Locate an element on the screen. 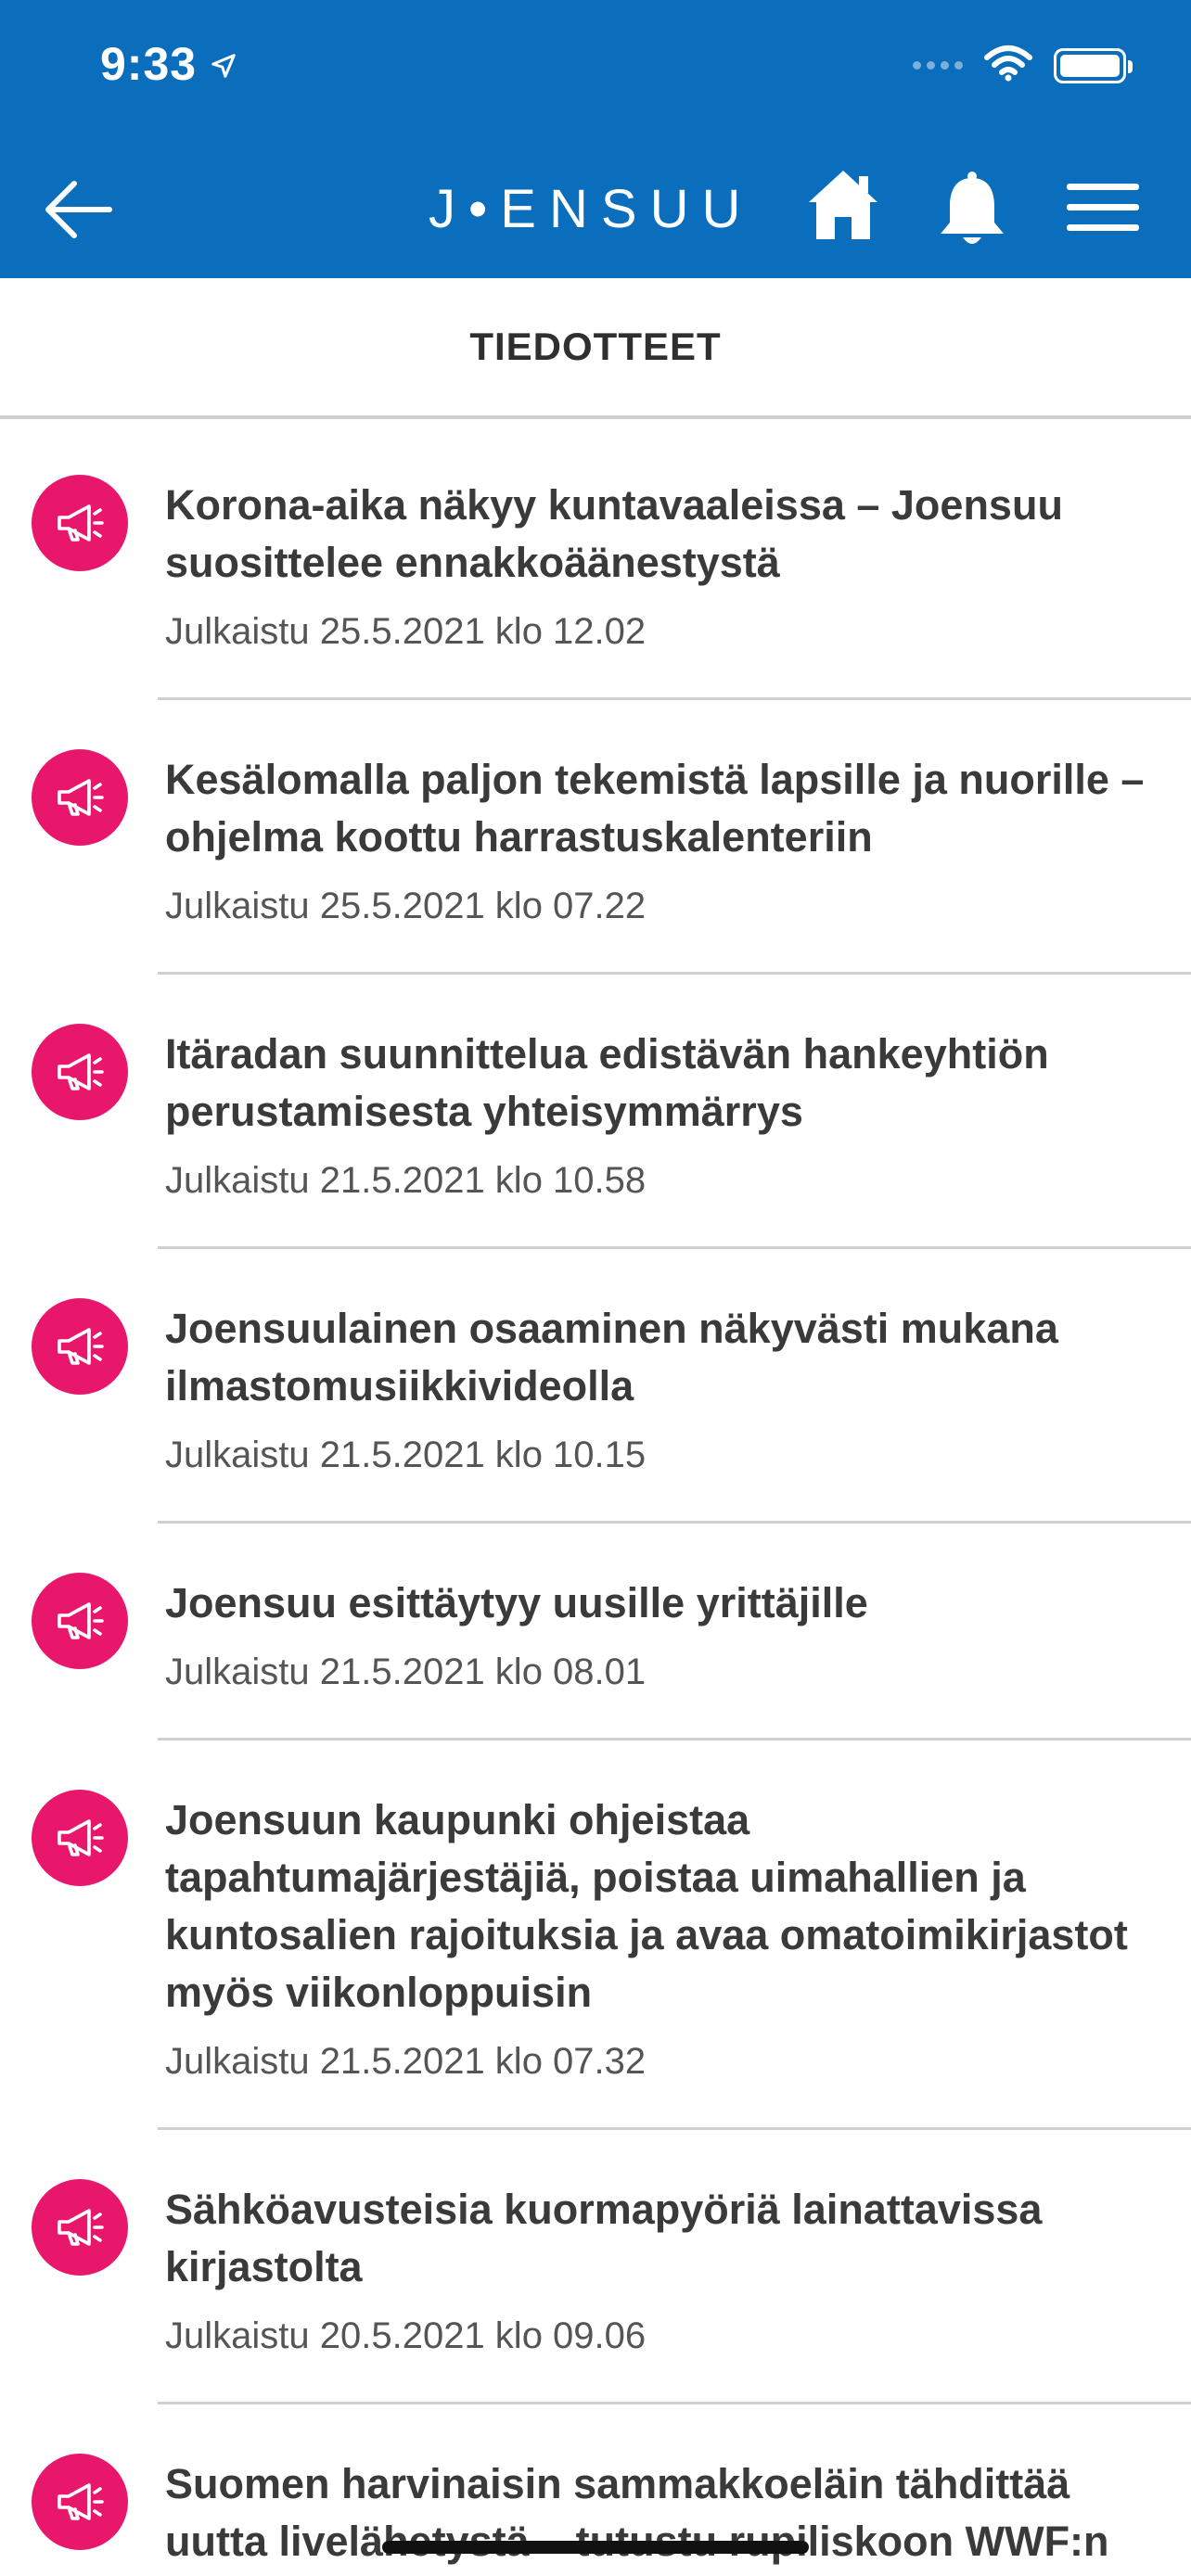 The width and height of the screenshot is (1191, 2576). status-indicators is located at coordinates (1023, 66).